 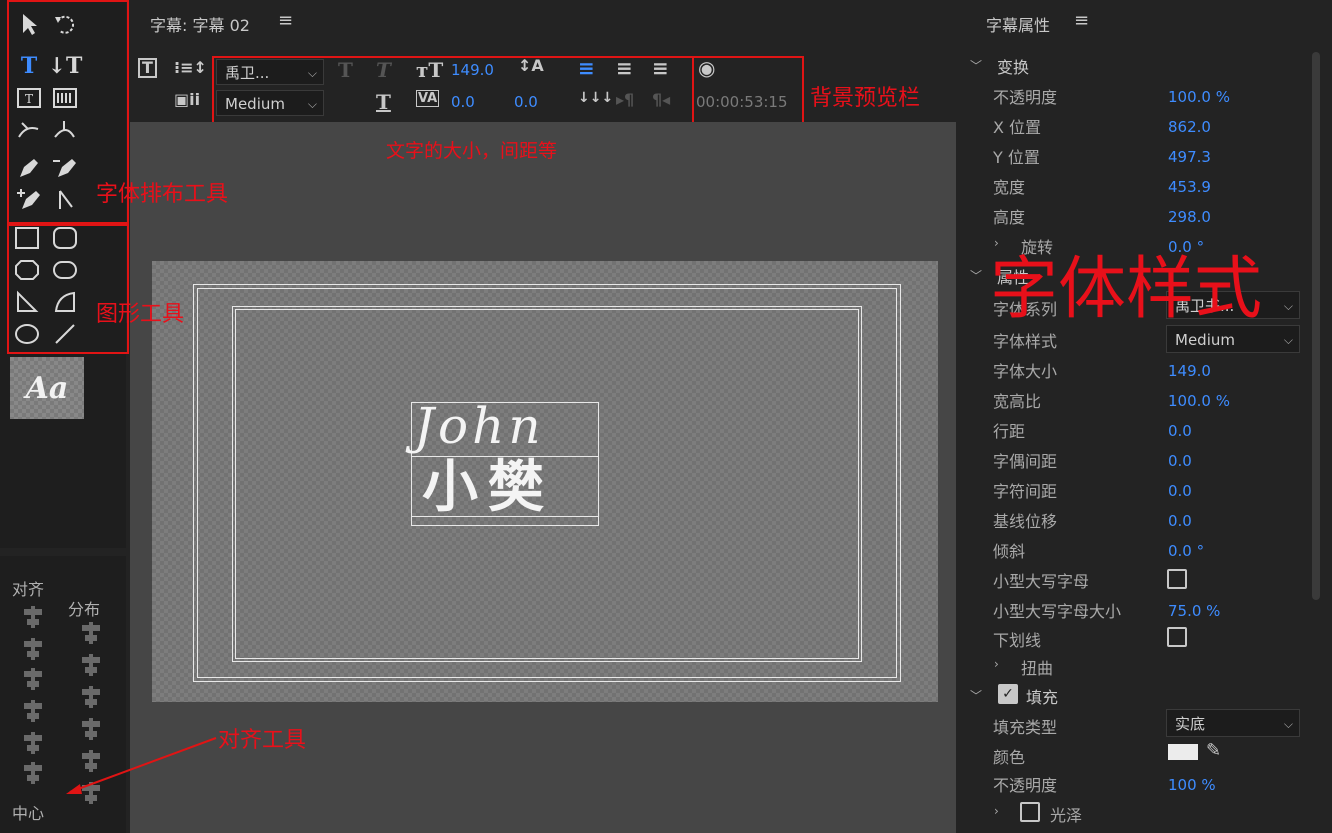 What do you see at coordinates (1041, 581) in the screenshot?
I see `small-caps-label: 小型大写字母` at bounding box center [1041, 581].